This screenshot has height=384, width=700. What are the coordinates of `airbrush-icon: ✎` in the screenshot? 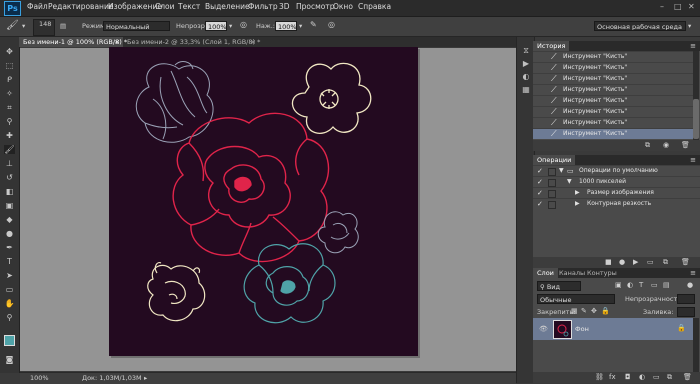 It's located at (313, 24).